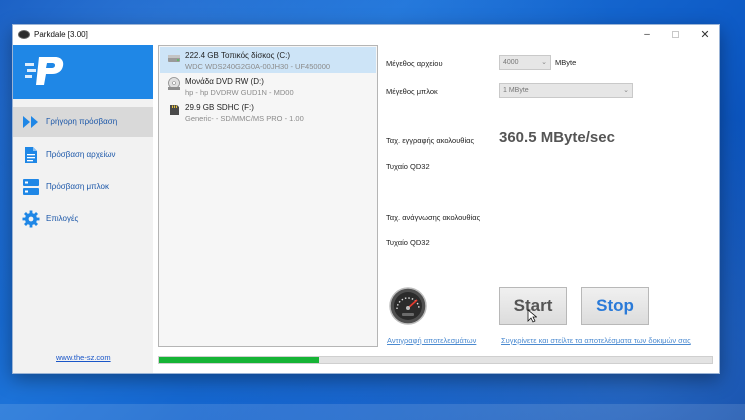  I want to click on seq-read-label: Ταχ. ανάγνωσης ακολουθίας, so click(433, 217).